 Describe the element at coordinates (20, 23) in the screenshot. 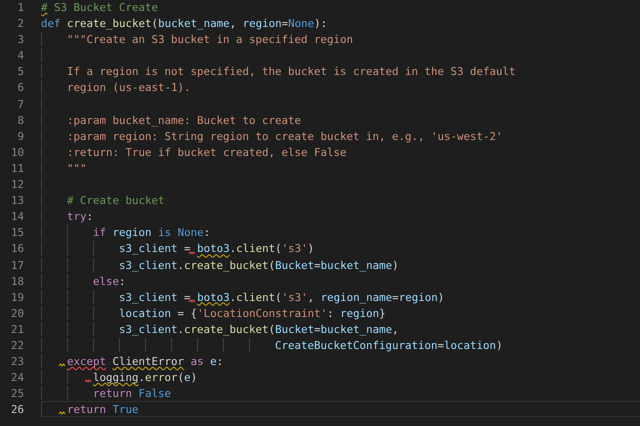

I see `line-number: 2` at that location.